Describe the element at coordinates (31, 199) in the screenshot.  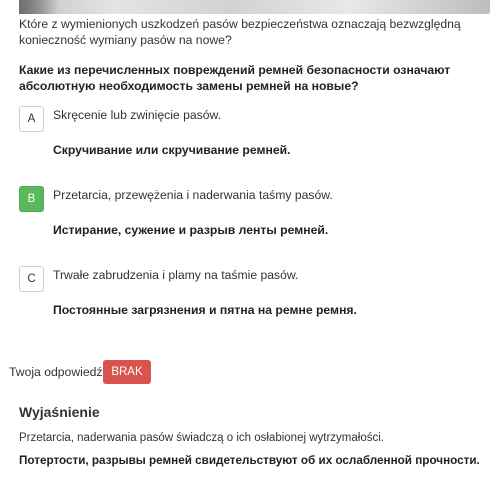
I see `option-letter-b: B` at that location.